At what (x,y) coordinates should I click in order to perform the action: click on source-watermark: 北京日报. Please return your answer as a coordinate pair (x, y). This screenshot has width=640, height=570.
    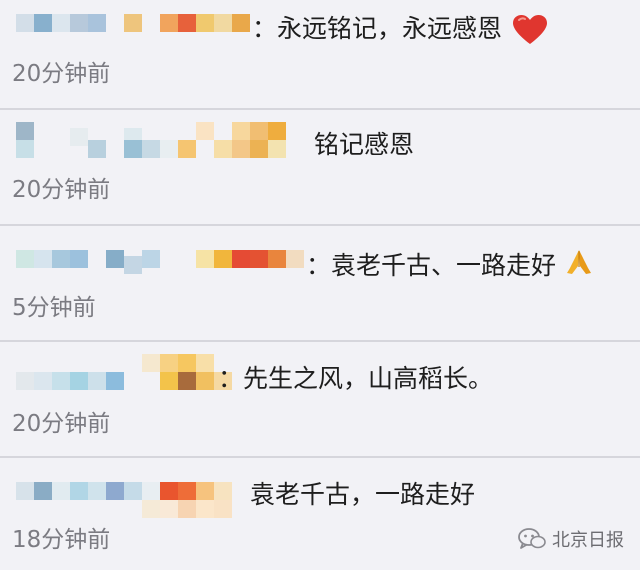
    Looking at the image, I should click on (571, 539).